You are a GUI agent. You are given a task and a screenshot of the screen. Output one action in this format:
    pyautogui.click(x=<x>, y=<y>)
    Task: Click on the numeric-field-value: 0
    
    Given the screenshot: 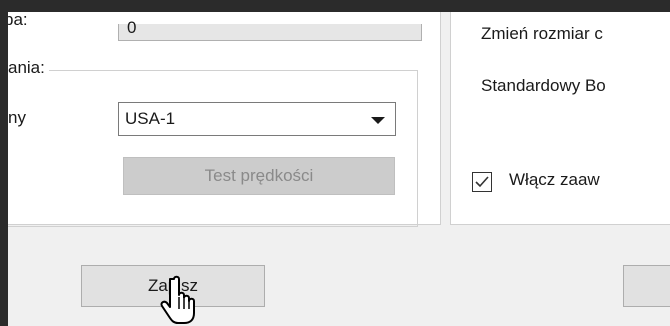 What is the action you would take?
    pyautogui.click(x=132, y=27)
    